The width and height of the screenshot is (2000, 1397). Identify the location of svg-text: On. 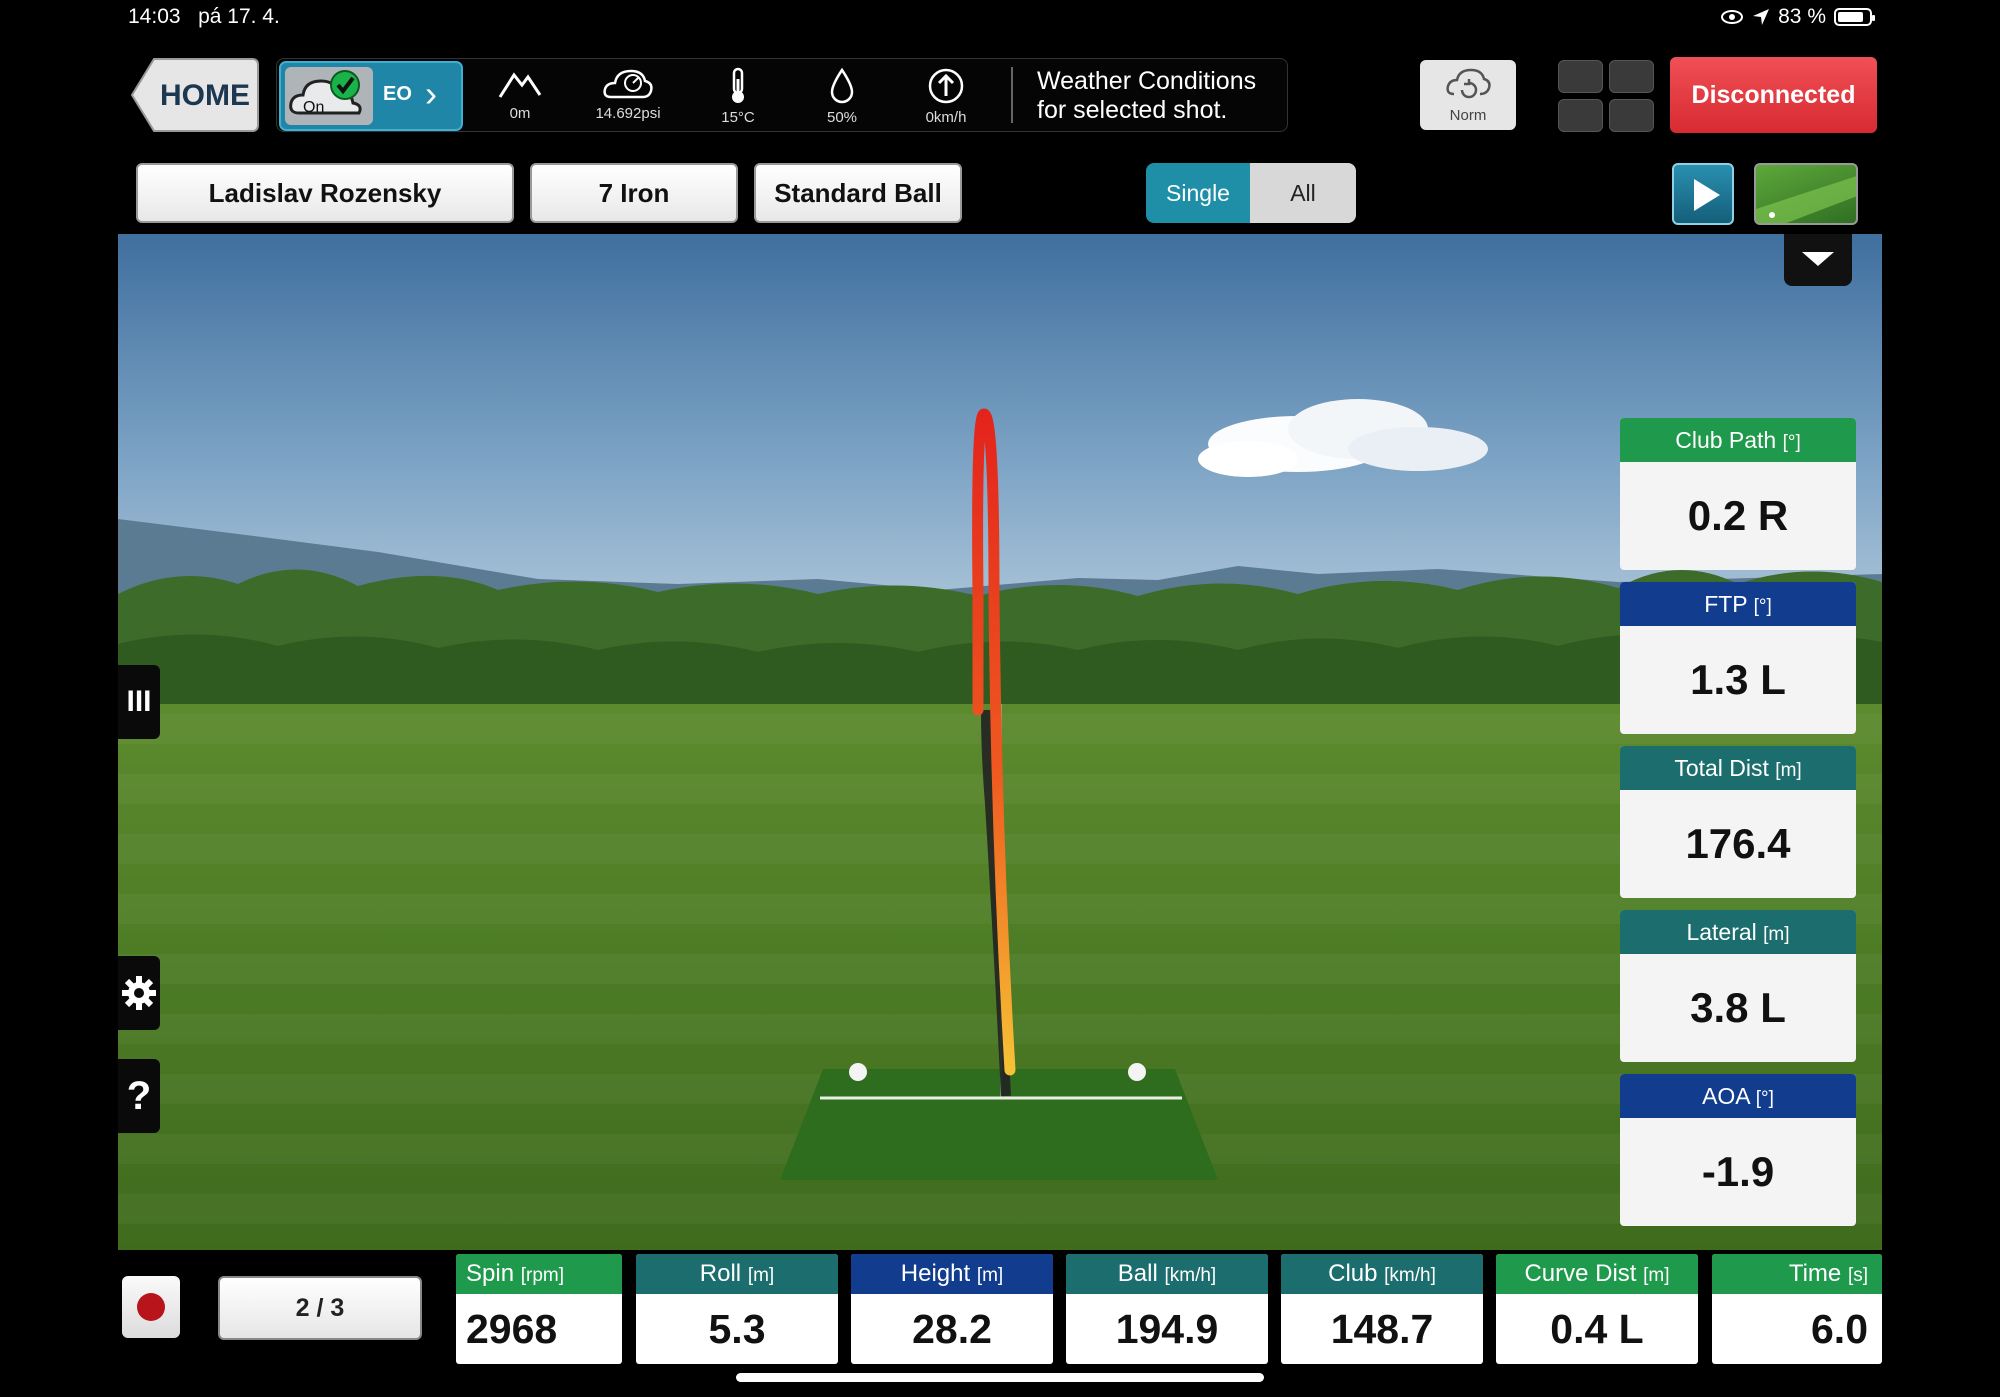
(313, 107).